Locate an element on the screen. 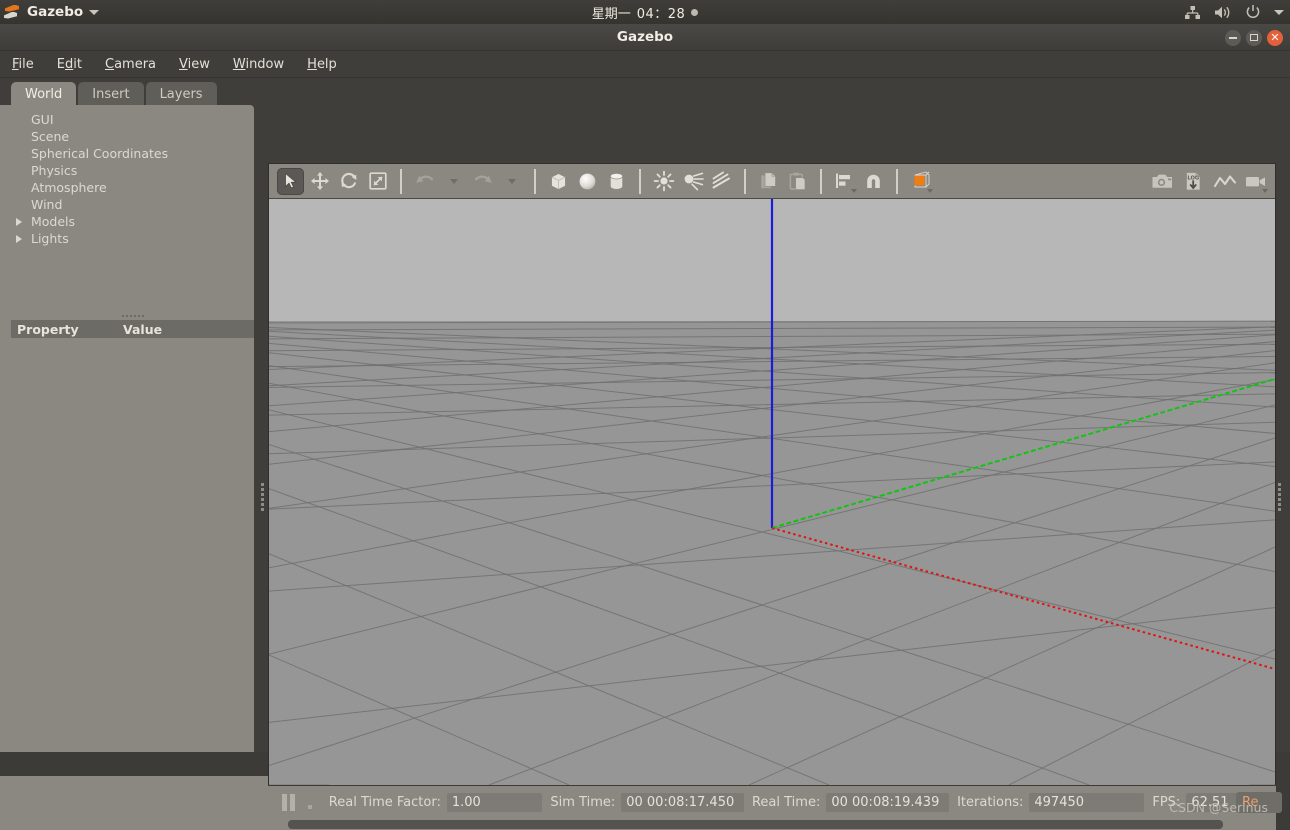 The image size is (1290, 830). paste-button is located at coordinates (797, 181).